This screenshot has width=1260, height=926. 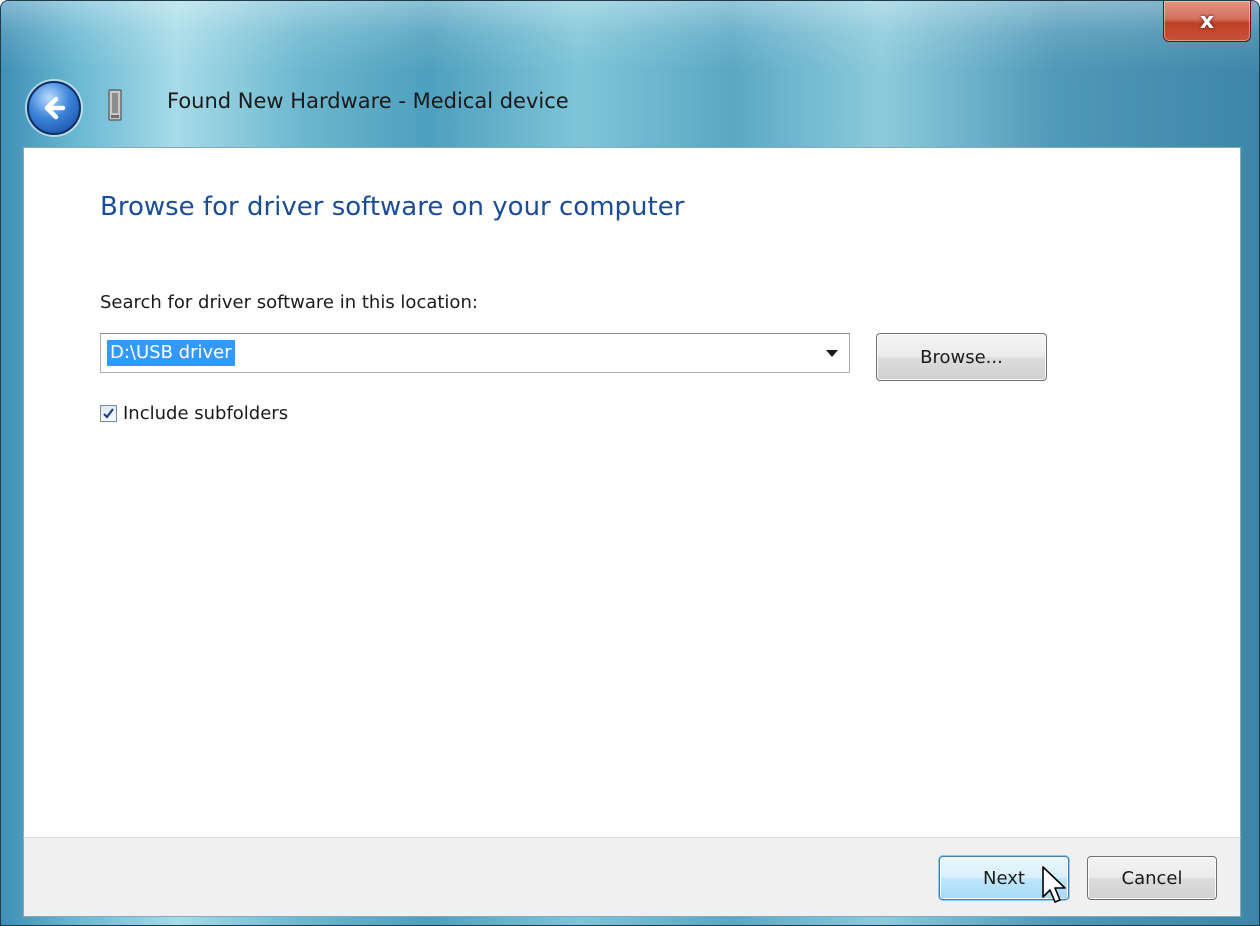 I want to click on chevron-down-icon, so click(x=832, y=353).